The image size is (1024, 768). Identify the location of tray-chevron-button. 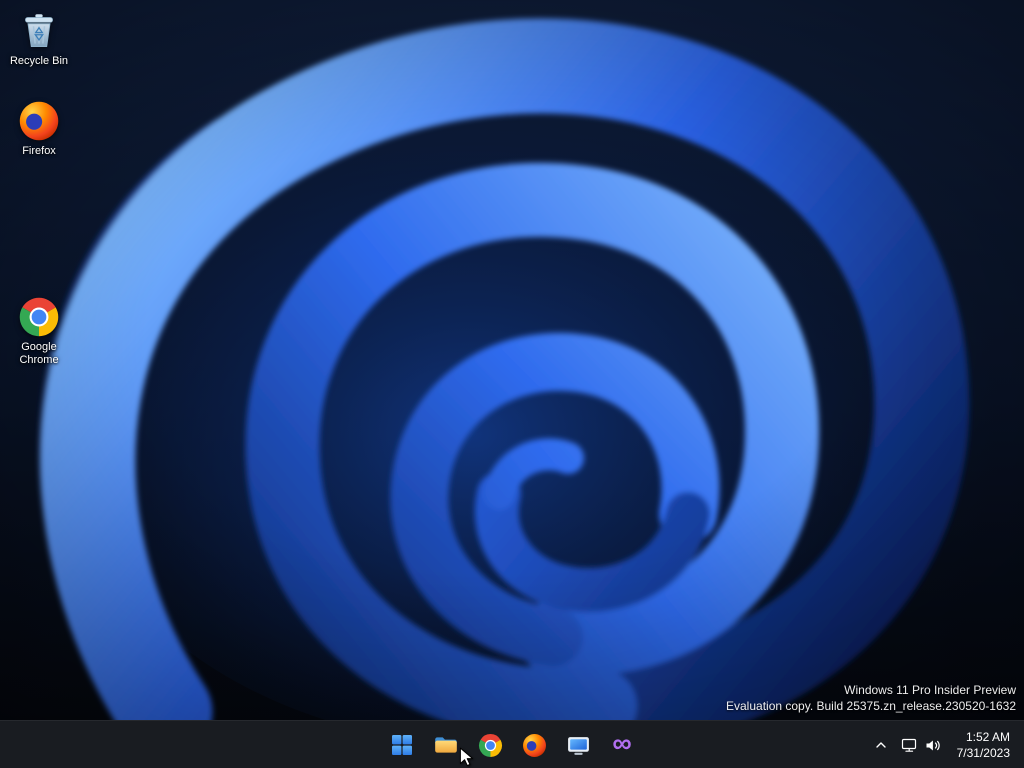
(881, 745).